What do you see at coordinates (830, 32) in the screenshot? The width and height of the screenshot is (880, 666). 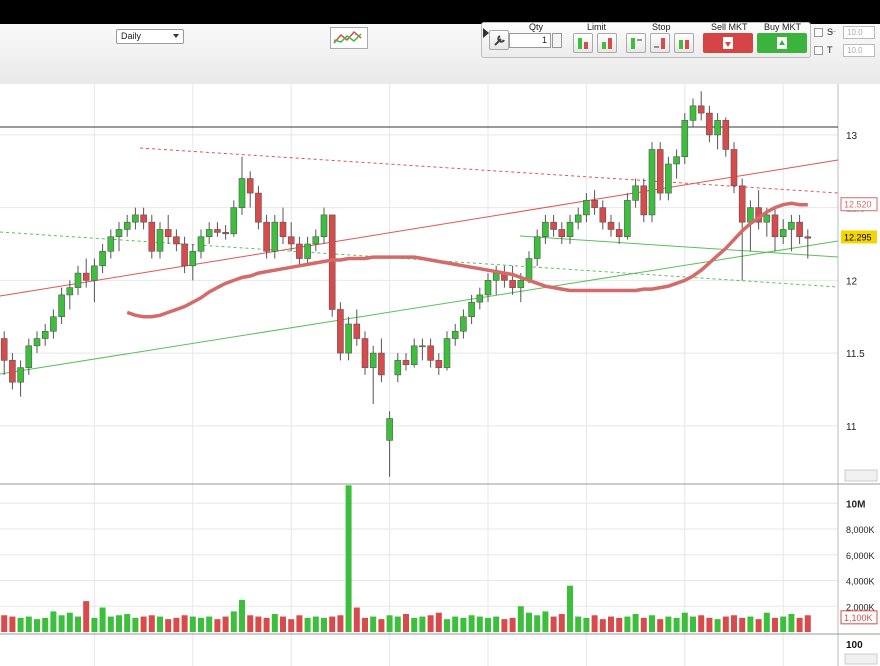 I see `s-label: S` at bounding box center [830, 32].